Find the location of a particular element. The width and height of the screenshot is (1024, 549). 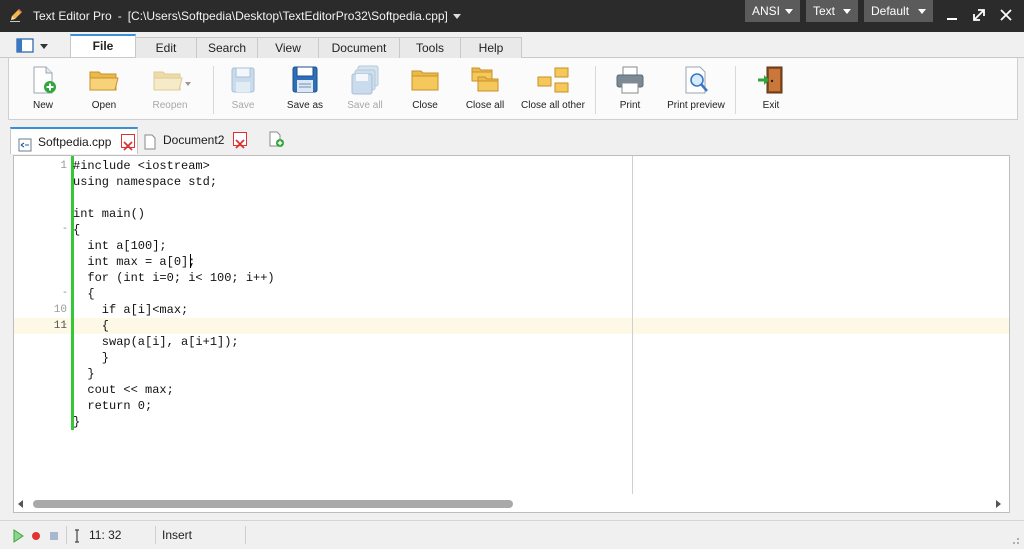

open-label: Open is located at coordinates (104, 105).